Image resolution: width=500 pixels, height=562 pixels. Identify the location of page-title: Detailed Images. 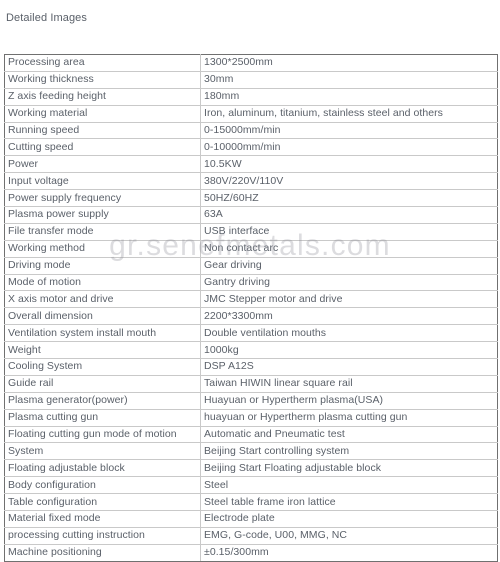
(46, 18).